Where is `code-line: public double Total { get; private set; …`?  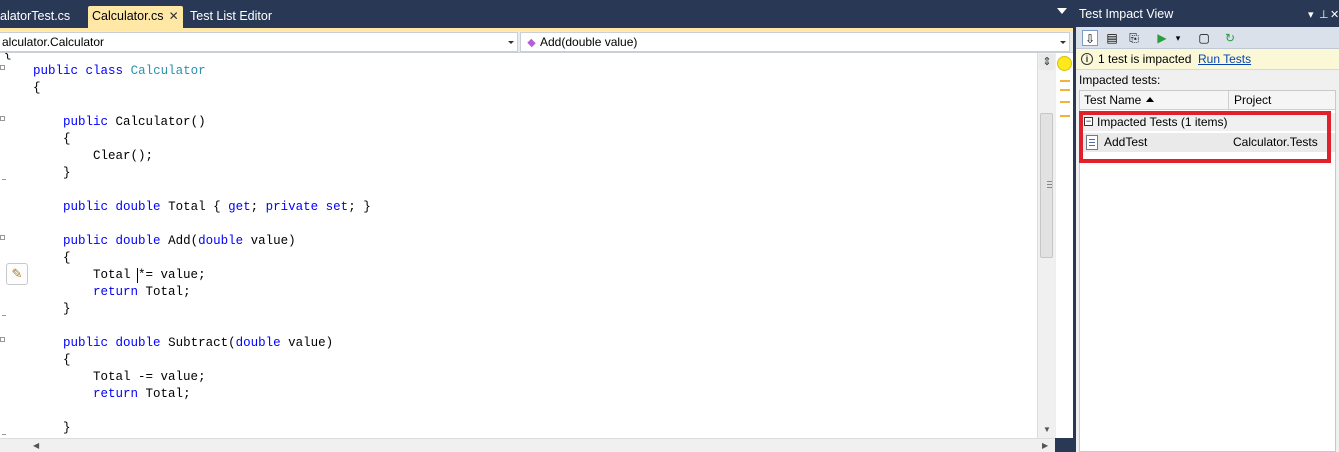 code-line: public double Total { get; private set; … is located at coordinates (217, 207).